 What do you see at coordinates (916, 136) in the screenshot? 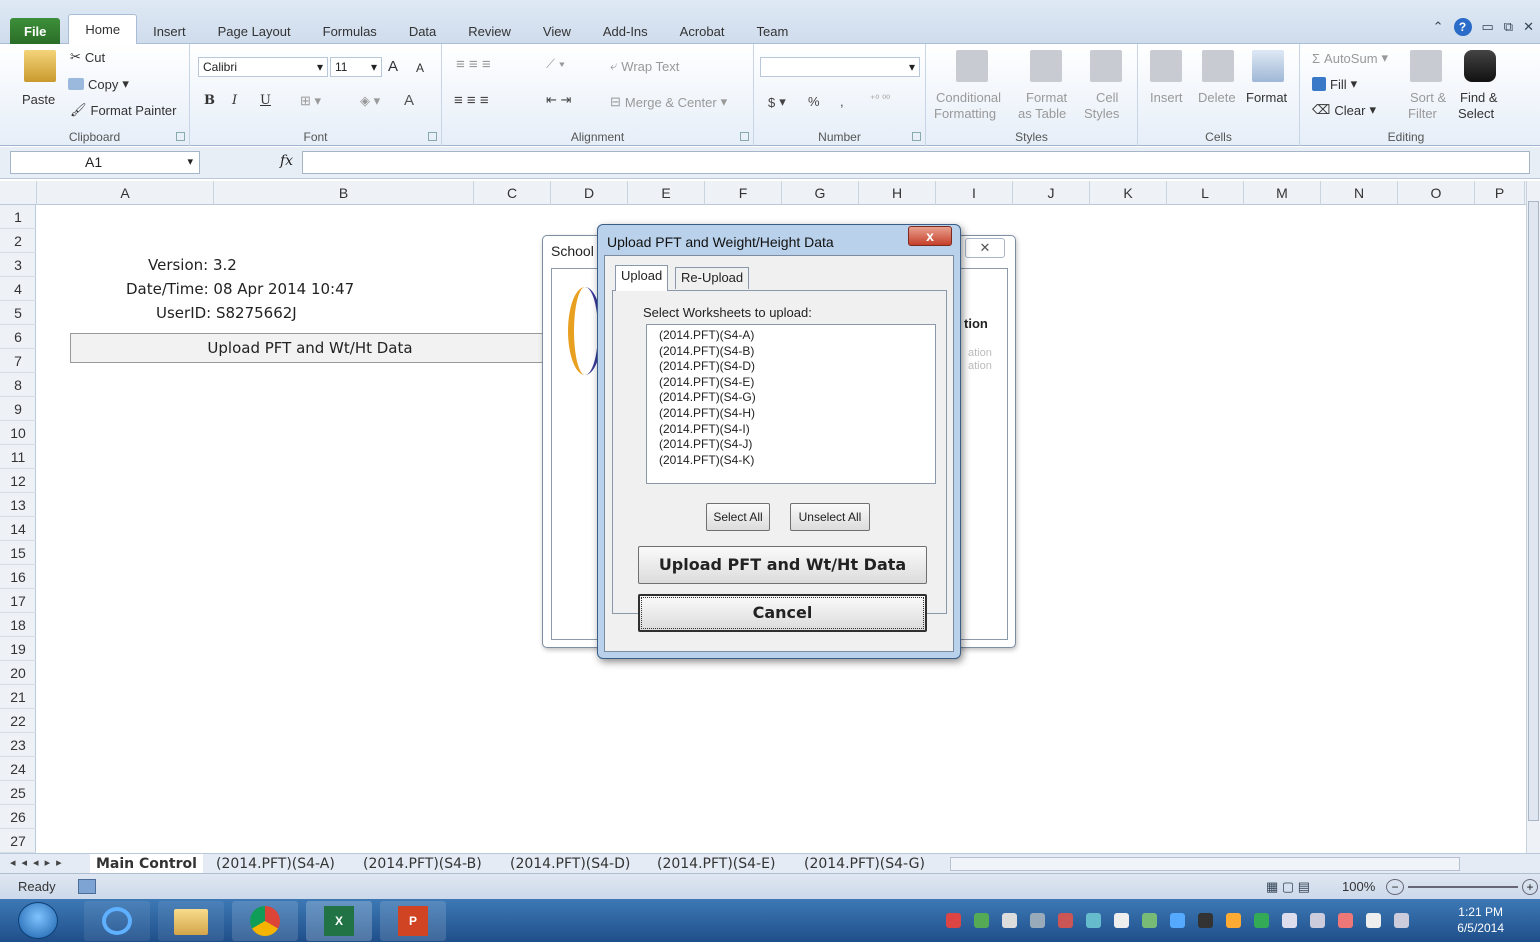
I see `number-launcher-icon` at bounding box center [916, 136].